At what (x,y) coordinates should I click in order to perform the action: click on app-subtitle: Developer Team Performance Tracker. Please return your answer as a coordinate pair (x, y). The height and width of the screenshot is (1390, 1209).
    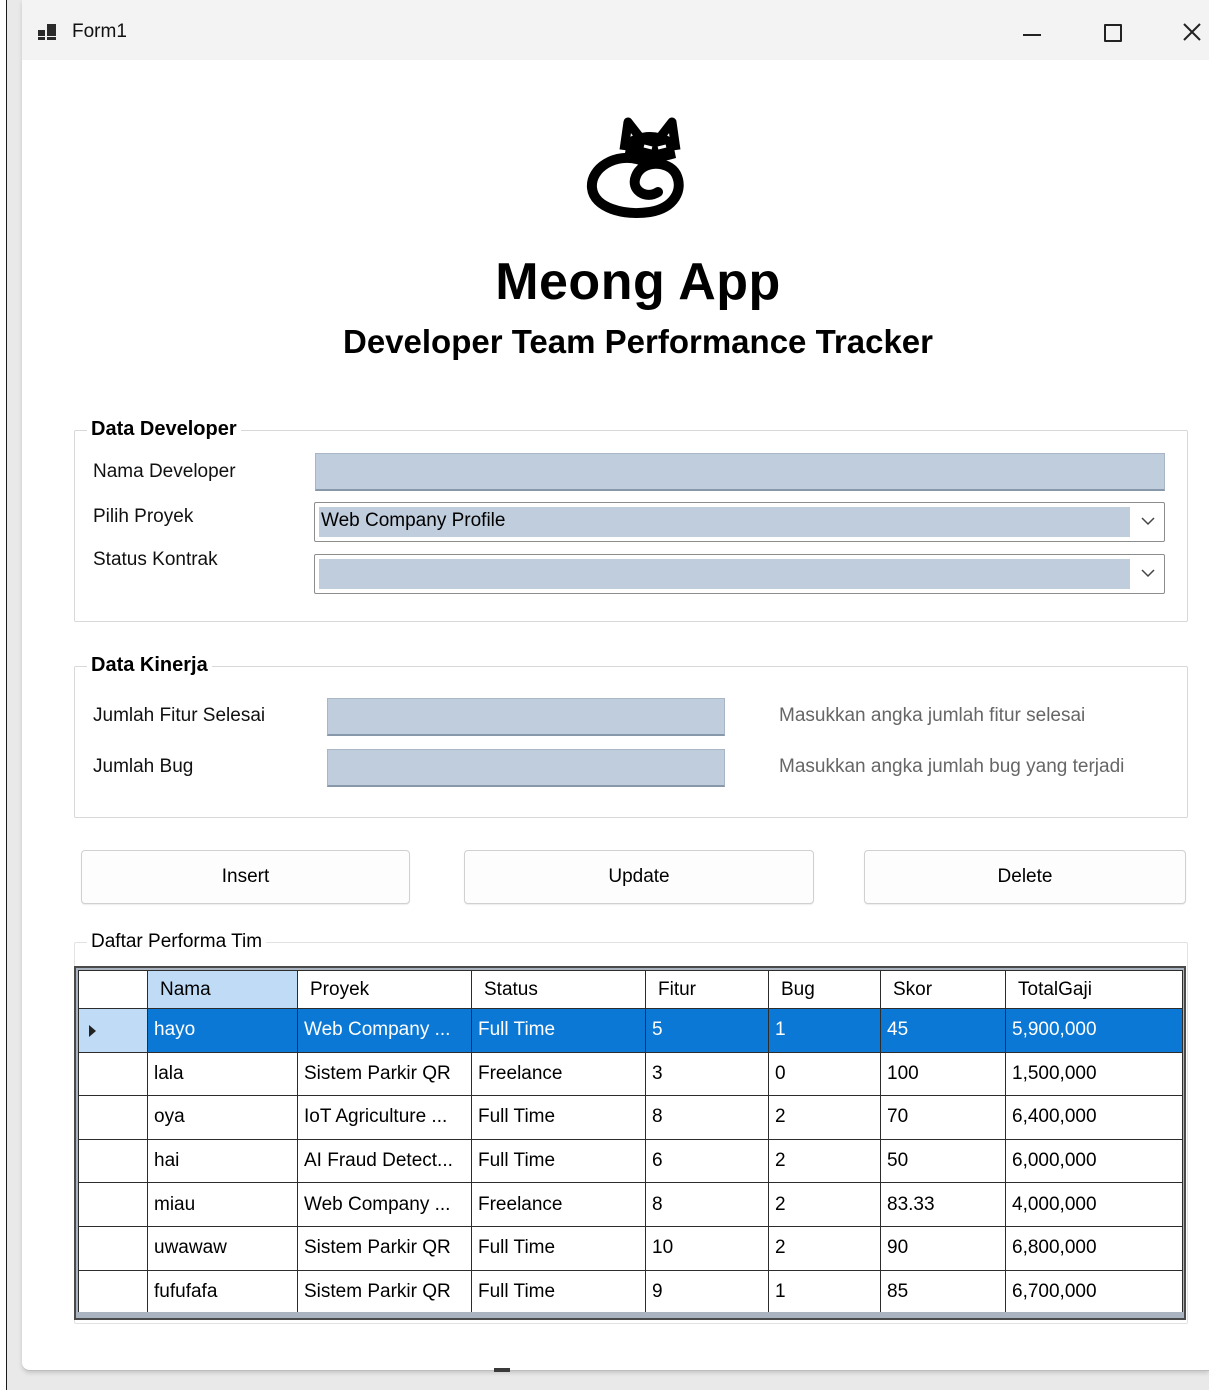
    Looking at the image, I should click on (638, 341).